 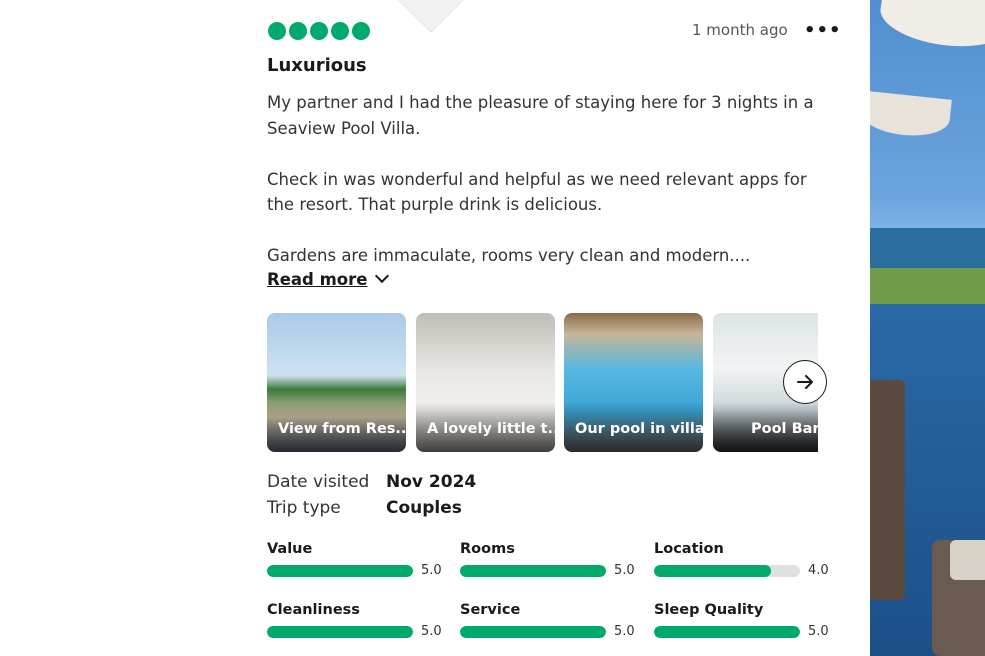 I want to click on date-visited-value: Nov 2024, so click(x=431, y=482).